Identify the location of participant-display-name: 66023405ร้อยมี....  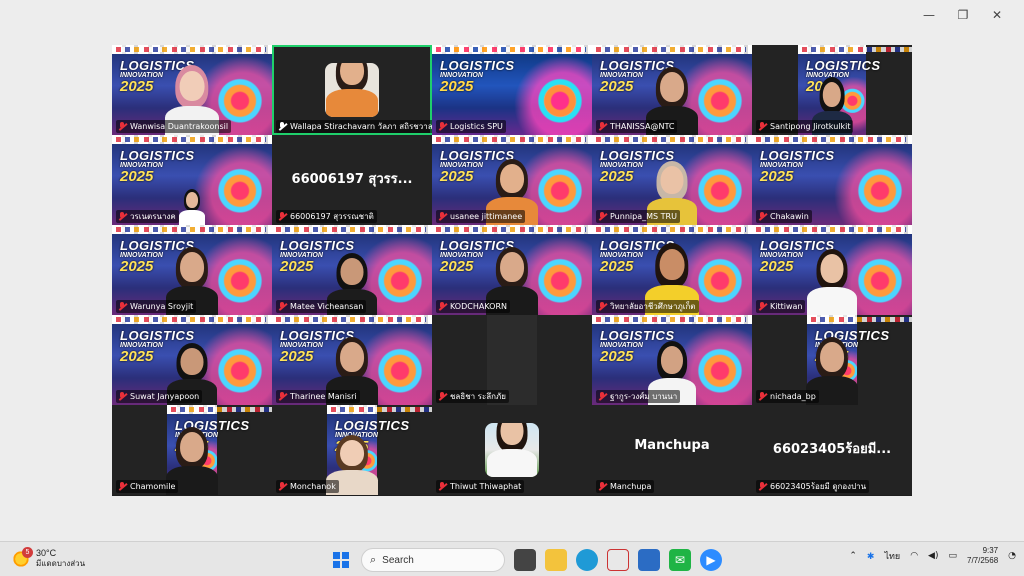
(832, 449).